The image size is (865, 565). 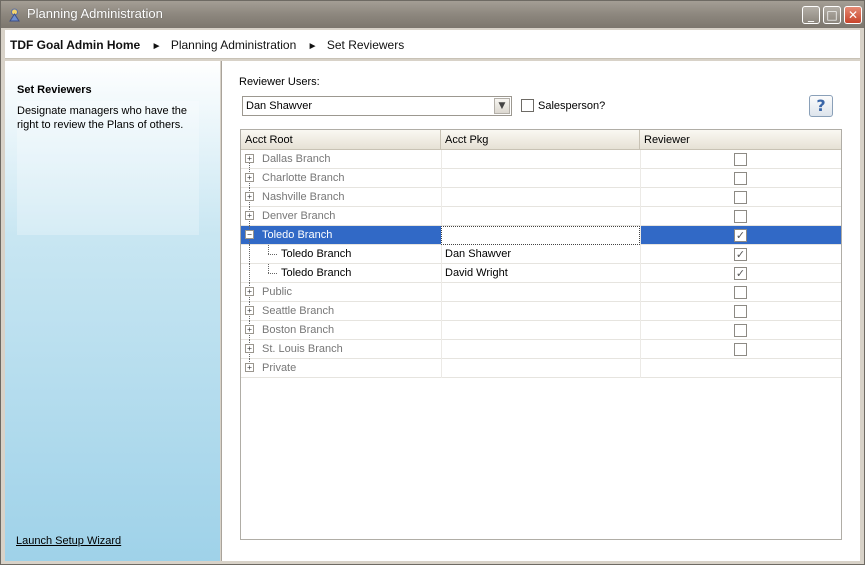 What do you see at coordinates (298, 311) in the screenshot?
I see `acct-root-label: Seattle Branch` at bounding box center [298, 311].